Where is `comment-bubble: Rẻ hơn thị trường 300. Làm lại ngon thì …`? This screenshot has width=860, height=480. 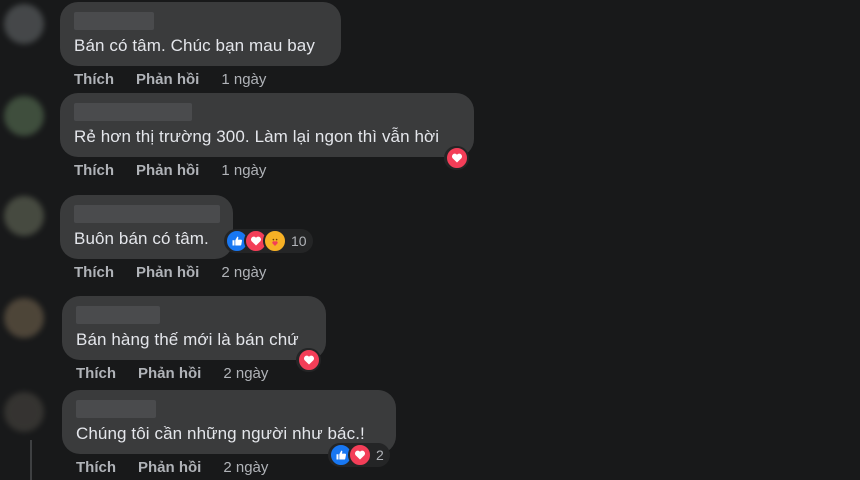
comment-bubble: Rẻ hơn thị trường 300. Làm lại ngon thì … is located at coordinates (267, 125).